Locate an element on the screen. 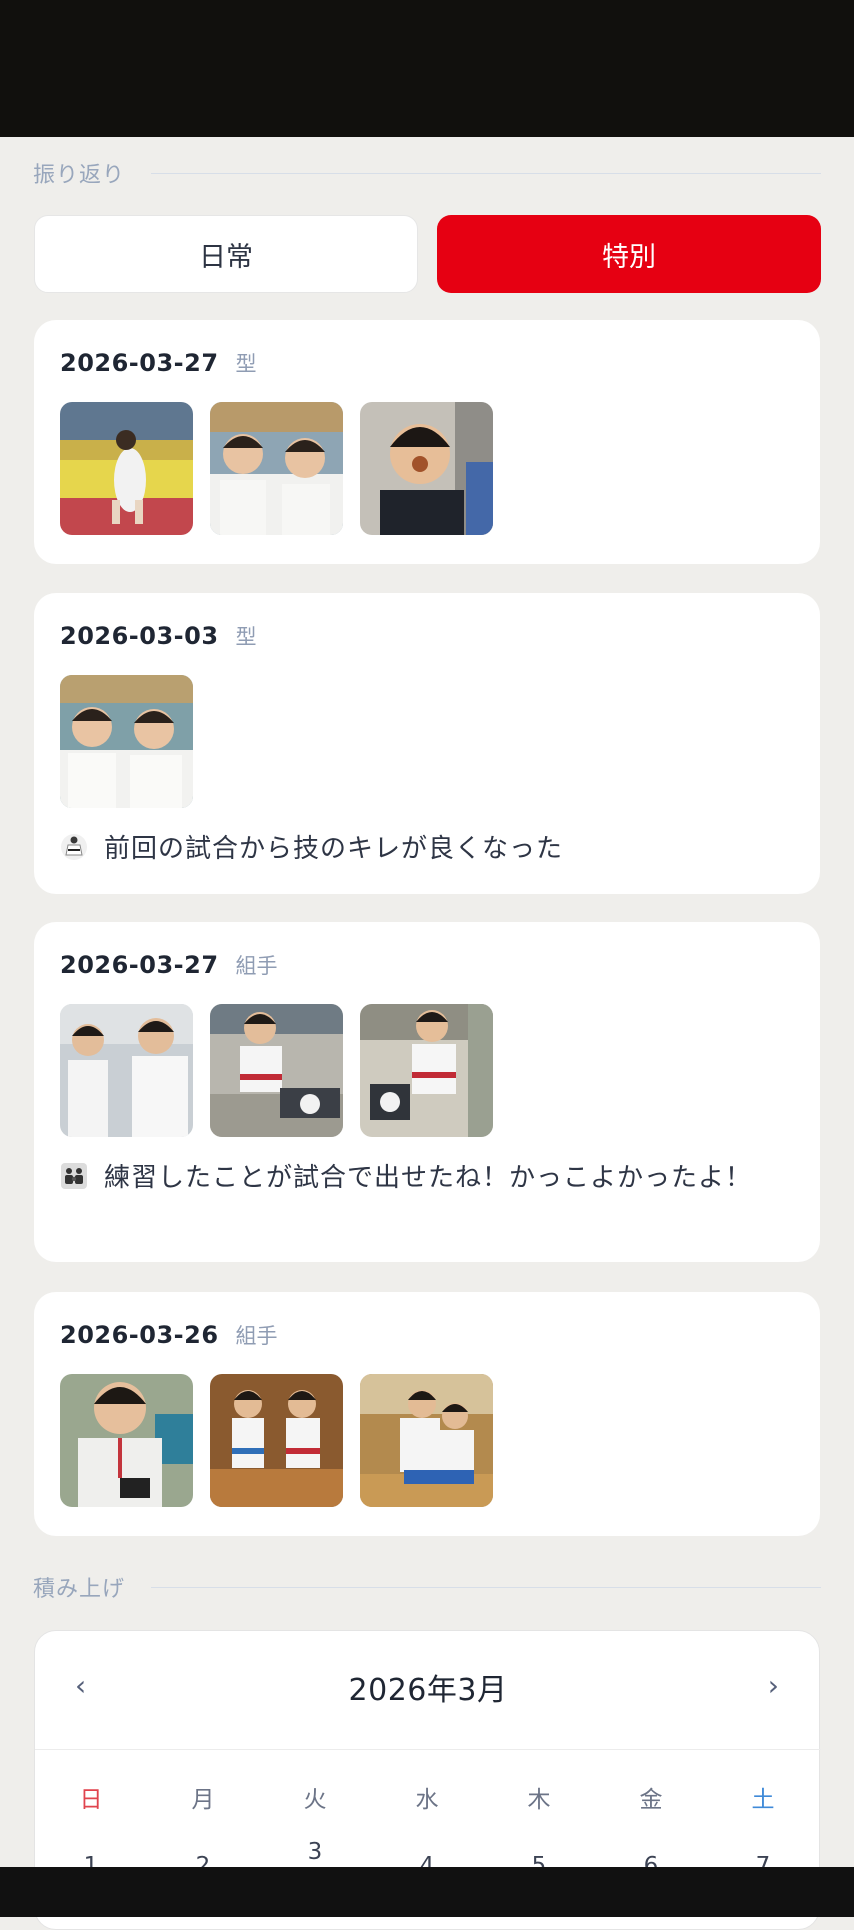 Image resolution: width=854 pixels, height=1930 pixels. weekday-sun: 日 is located at coordinates (91, 1800).